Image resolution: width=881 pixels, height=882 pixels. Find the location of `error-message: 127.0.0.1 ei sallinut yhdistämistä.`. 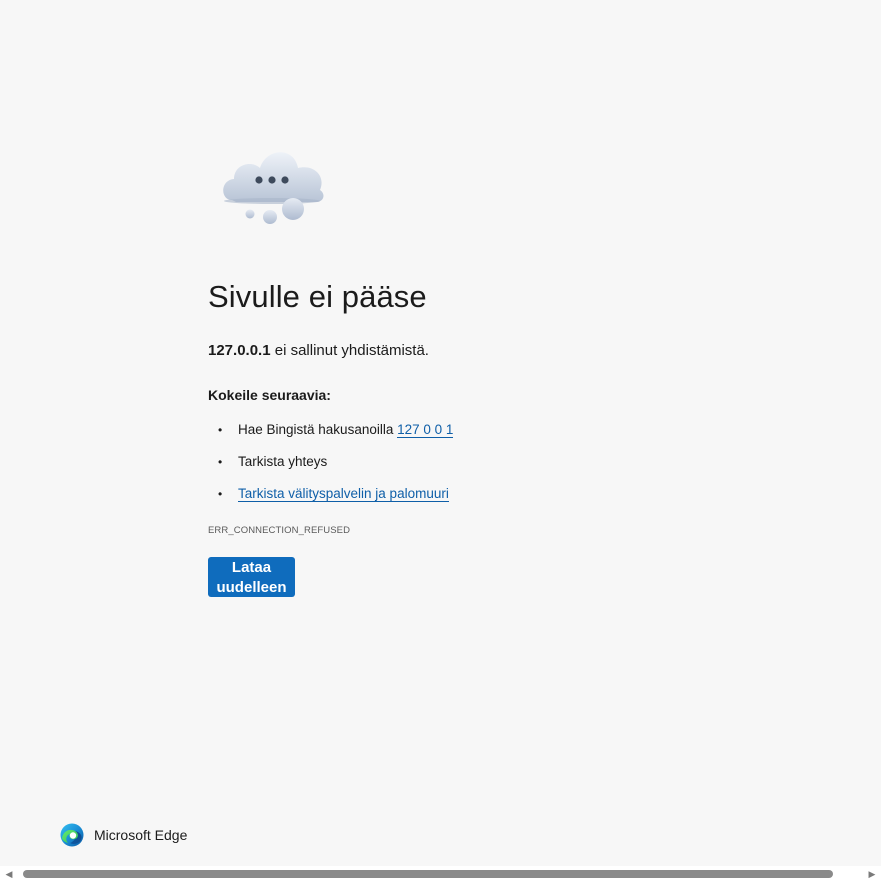

error-message: 127.0.0.1 ei sallinut yhdistämistä. is located at coordinates (318, 350).